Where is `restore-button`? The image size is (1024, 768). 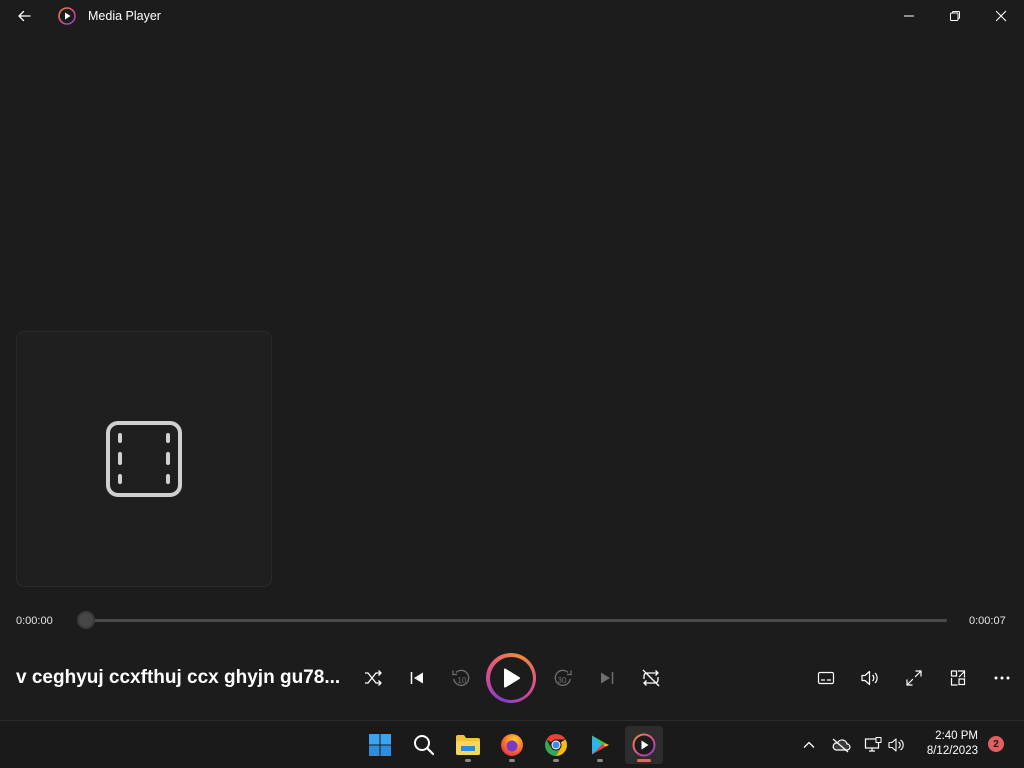 restore-button is located at coordinates (955, 16).